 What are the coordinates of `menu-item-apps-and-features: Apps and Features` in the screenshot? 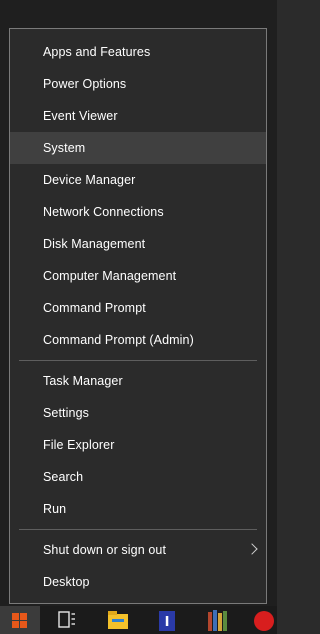 It's located at (138, 52).